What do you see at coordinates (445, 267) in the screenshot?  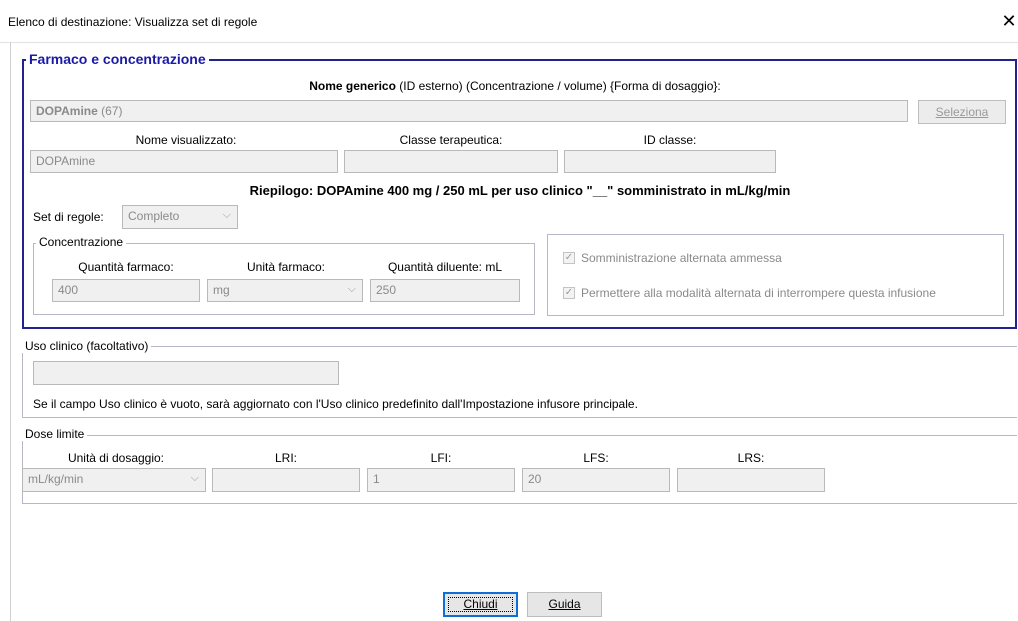 I see `diluent-label: Quantità diluente: mL` at bounding box center [445, 267].